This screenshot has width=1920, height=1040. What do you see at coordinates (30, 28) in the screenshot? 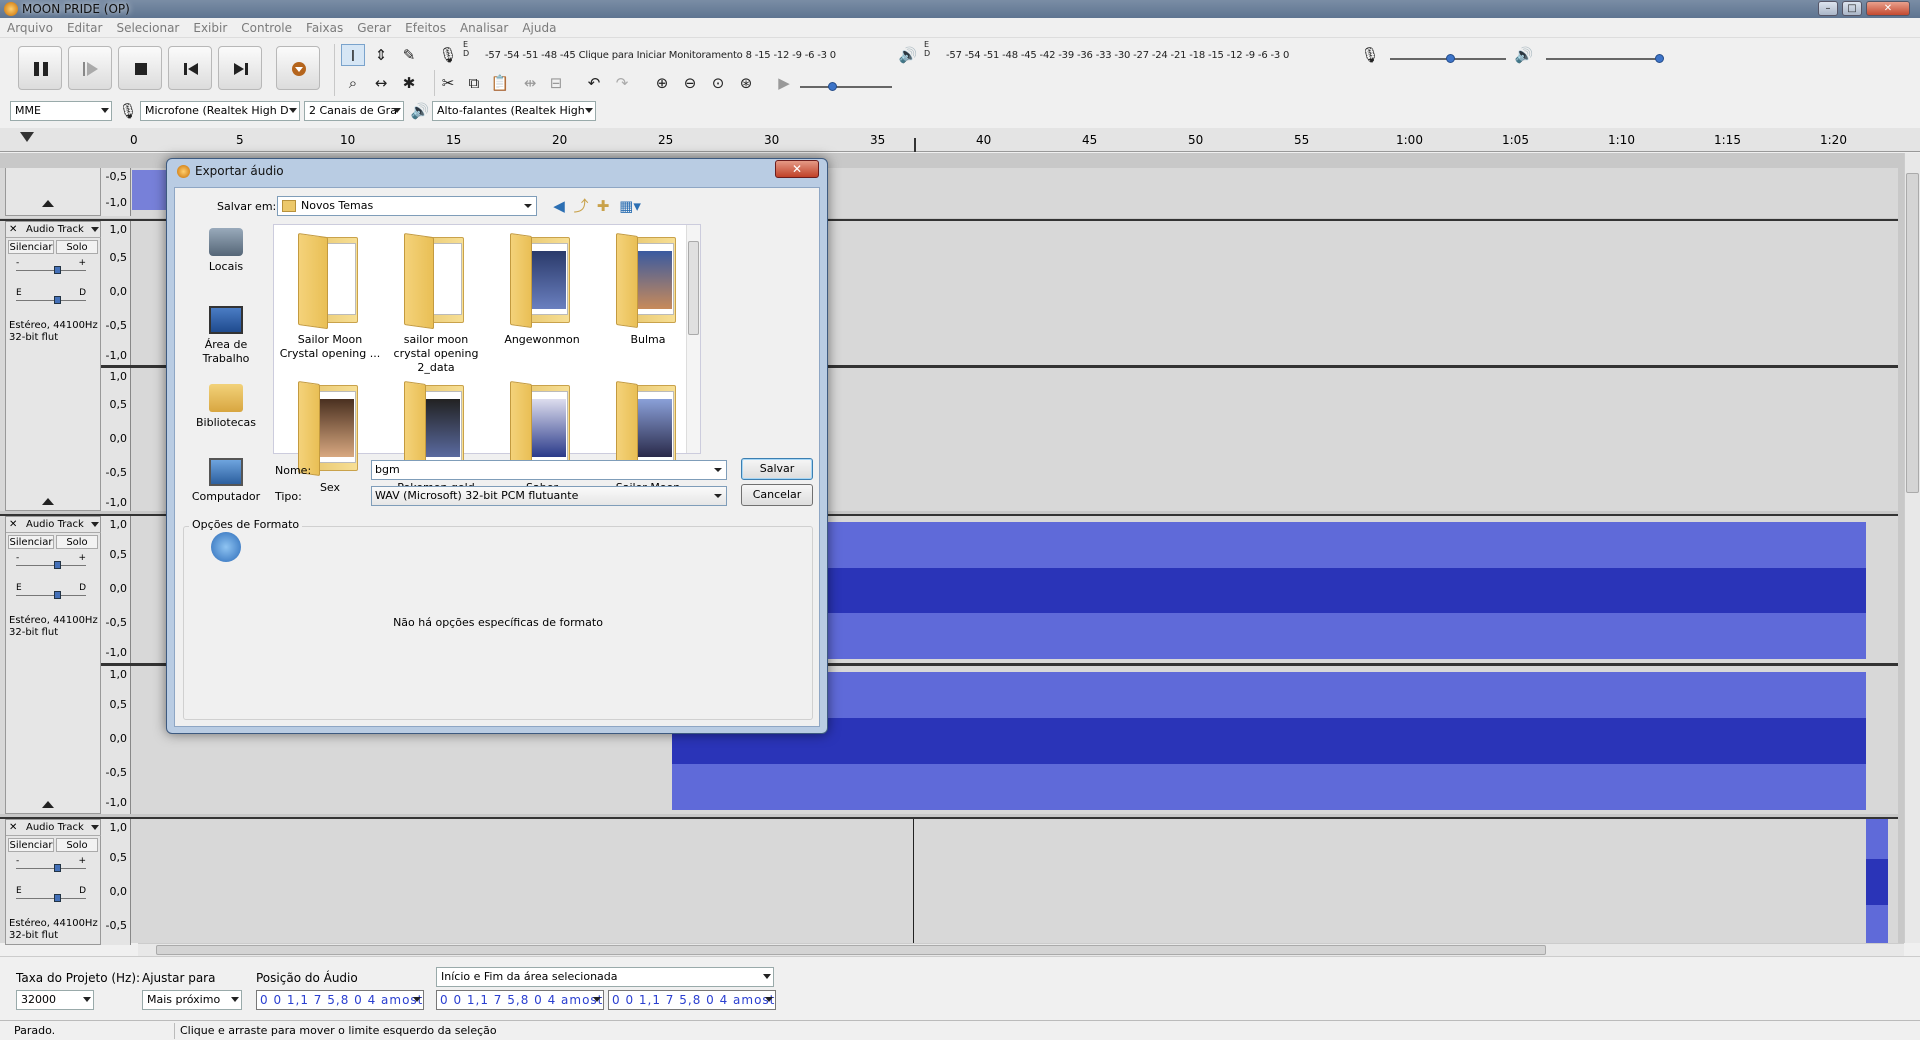
I see `menu-arquivo: Arquivo` at bounding box center [30, 28].